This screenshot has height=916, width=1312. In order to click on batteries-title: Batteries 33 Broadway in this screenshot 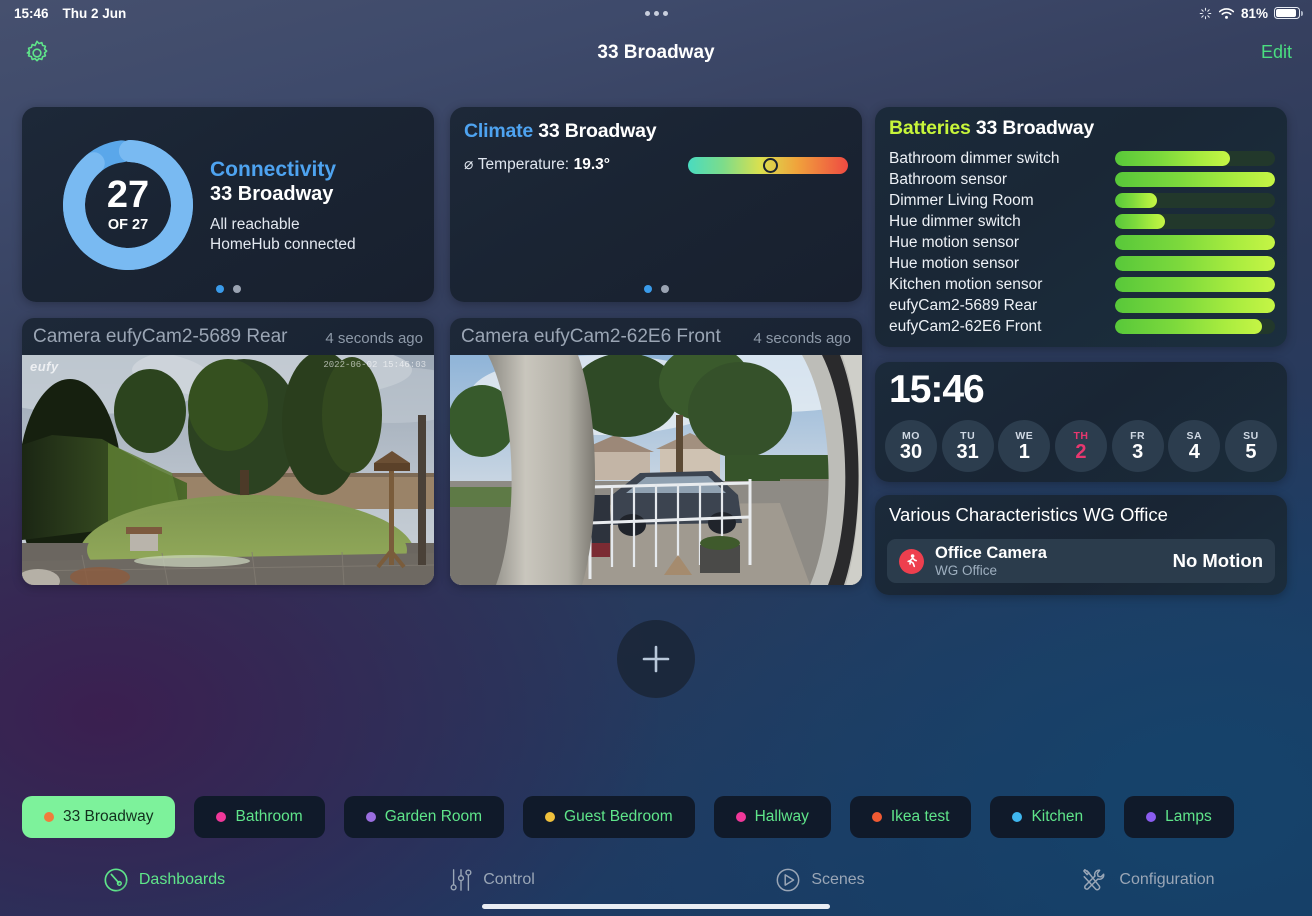, I will do `click(1088, 128)`.